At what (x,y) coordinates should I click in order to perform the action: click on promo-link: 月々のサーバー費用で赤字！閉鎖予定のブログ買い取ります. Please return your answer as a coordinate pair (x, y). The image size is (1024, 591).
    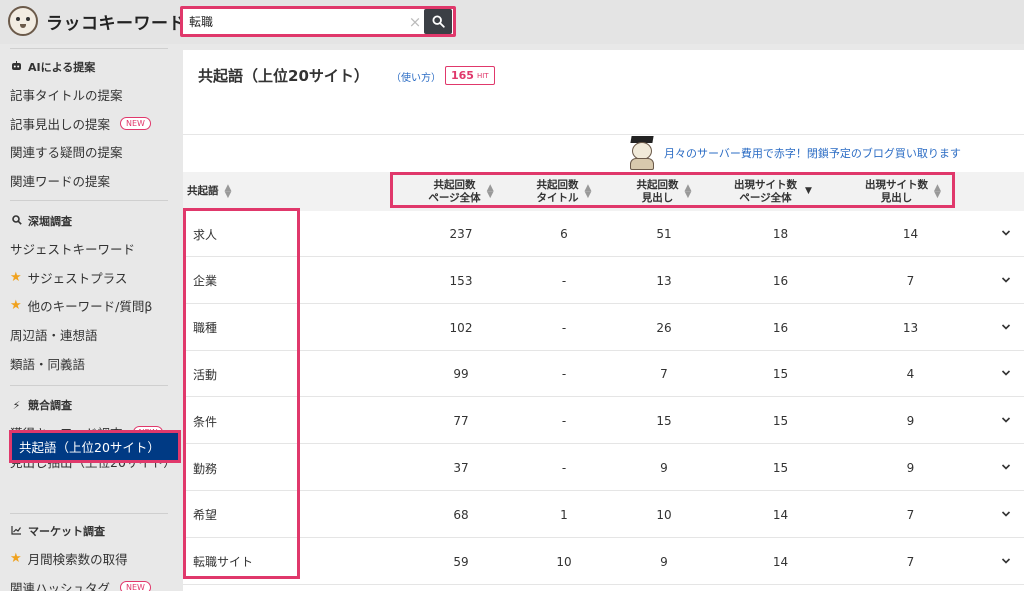
    Looking at the image, I should click on (812, 153).